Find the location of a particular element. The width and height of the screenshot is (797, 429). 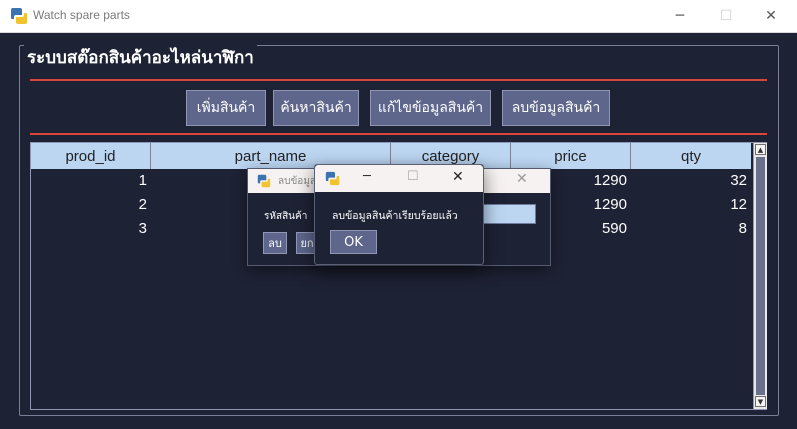

delete-dialog-title: ลบข้อมูล is located at coordinates (297, 181).